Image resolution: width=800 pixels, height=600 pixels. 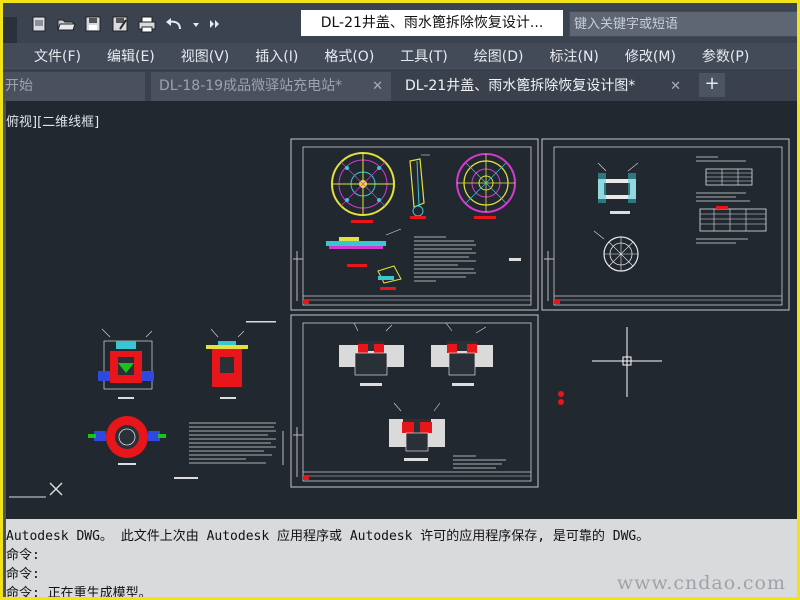 I want to click on new-tab-button: +, so click(x=712, y=85).